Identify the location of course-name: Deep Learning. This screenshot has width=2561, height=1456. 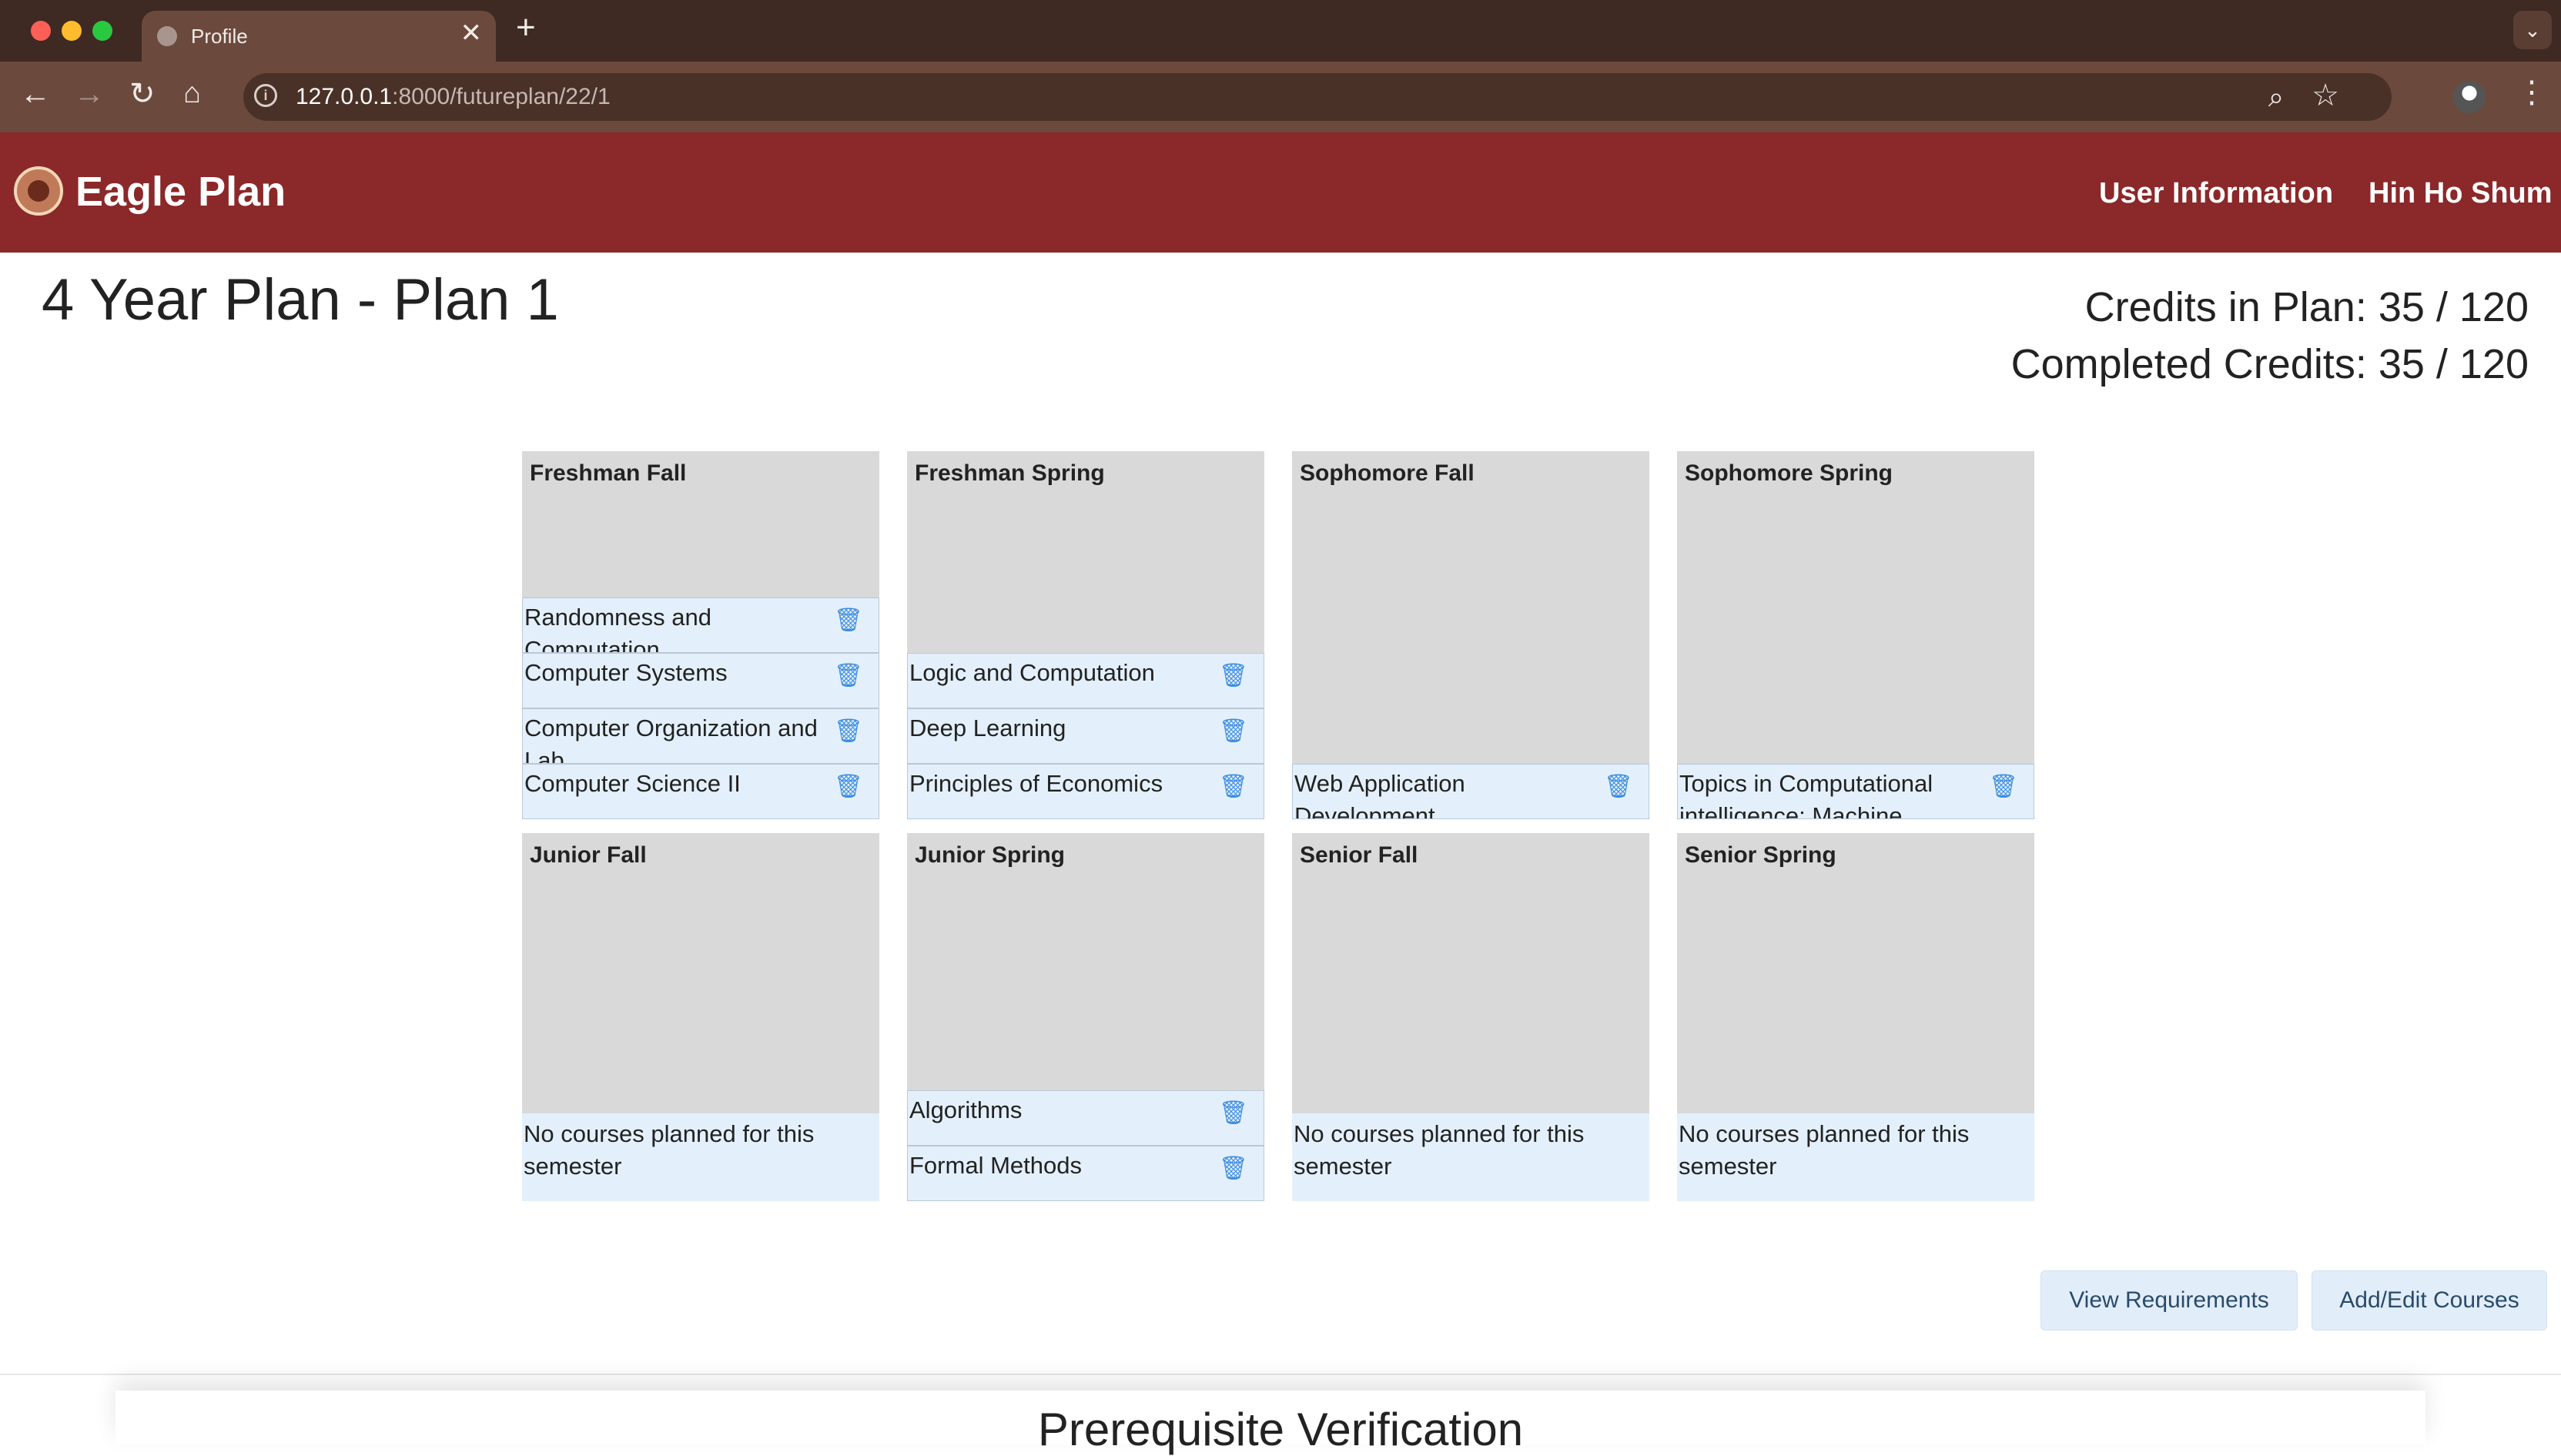
(987, 728).